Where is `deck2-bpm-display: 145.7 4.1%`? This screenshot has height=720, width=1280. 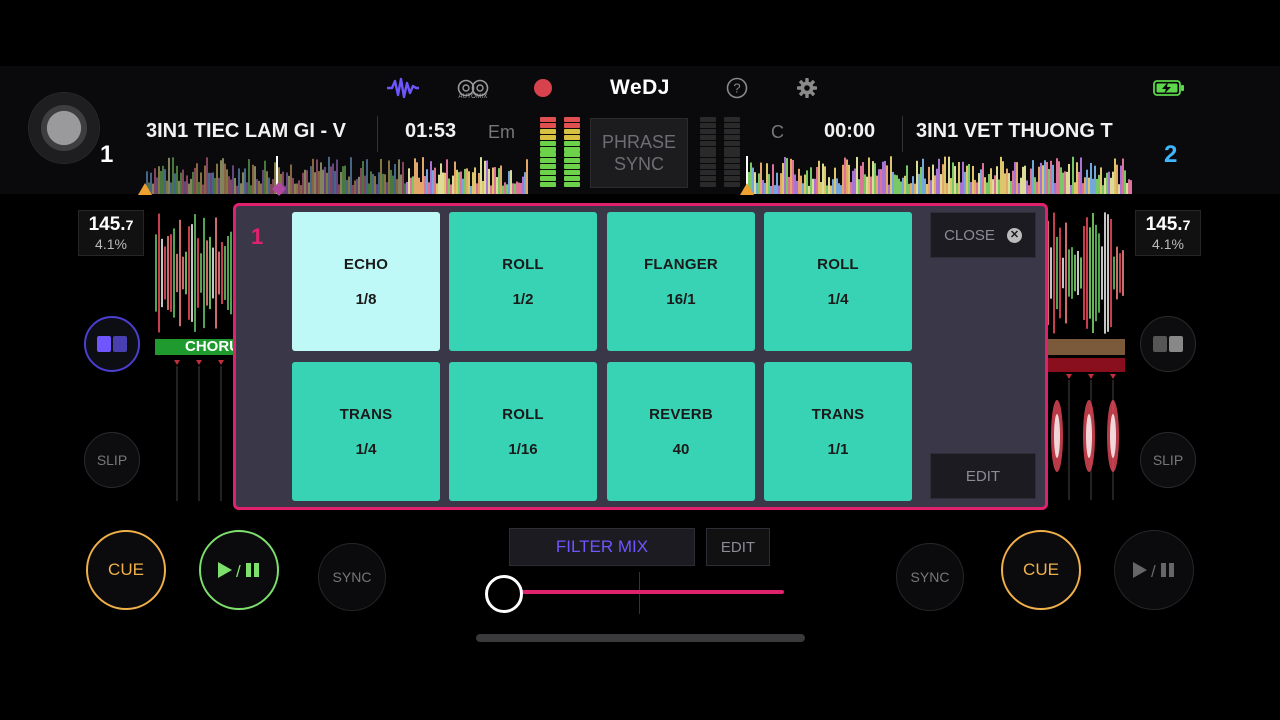
deck2-bpm-display: 145.7 4.1% is located at coordinates (1168, 233).